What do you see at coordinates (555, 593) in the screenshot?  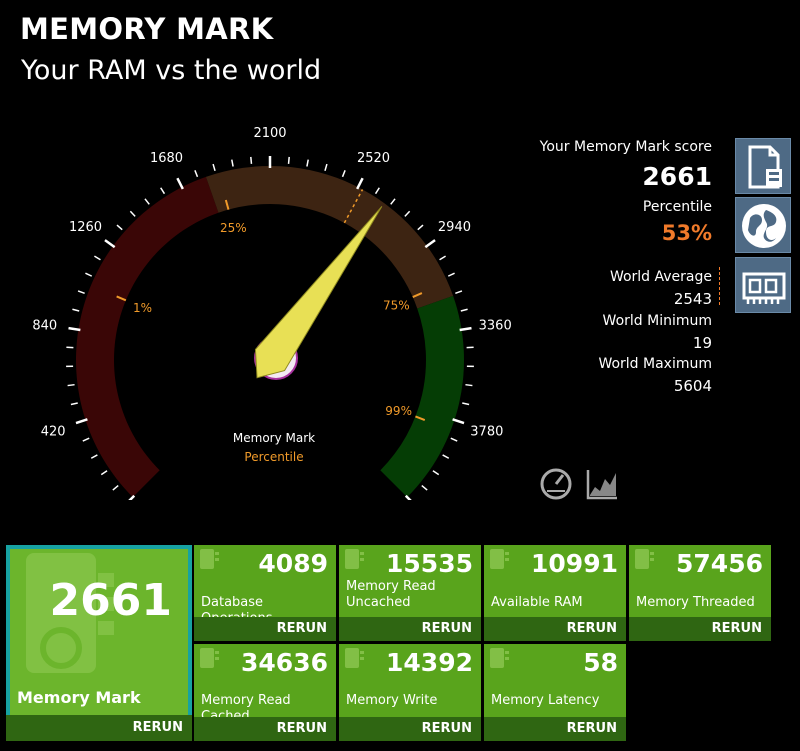 I see `tile-available-ram: 10991 Available RAM RERUN` at bounding box center [555, 593].